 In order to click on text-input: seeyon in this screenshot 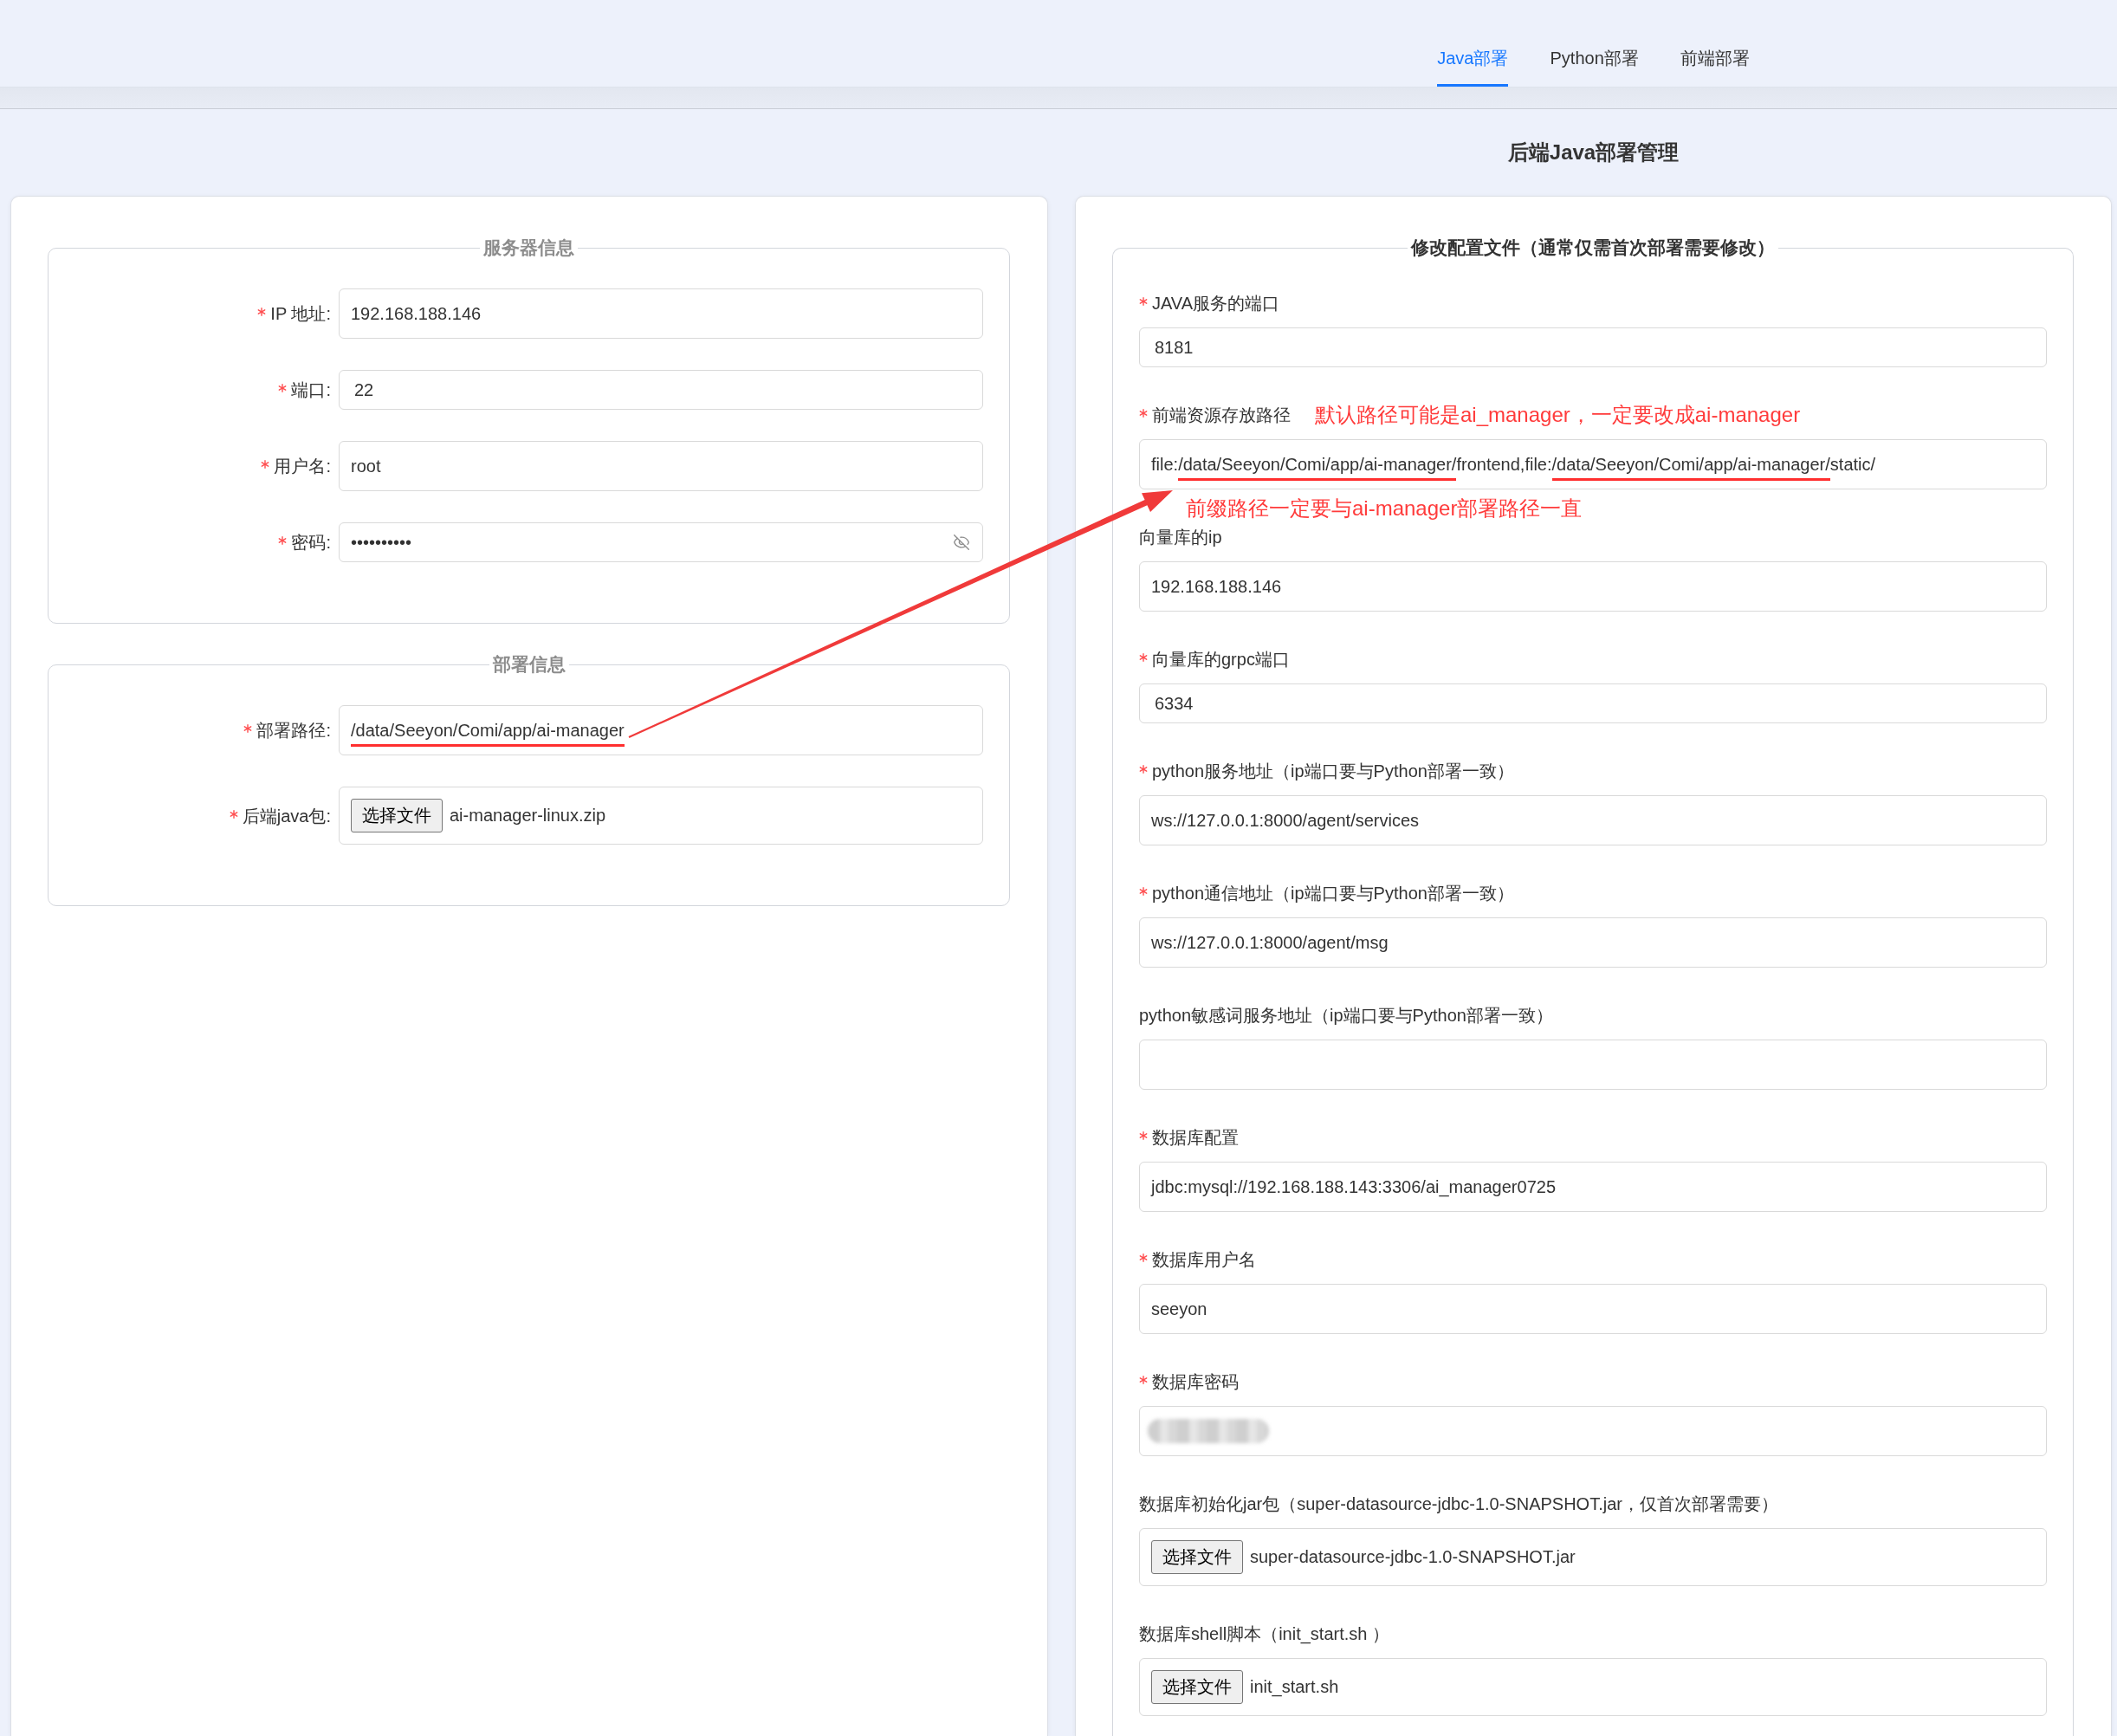, I will do `click(1593, 1309)`.